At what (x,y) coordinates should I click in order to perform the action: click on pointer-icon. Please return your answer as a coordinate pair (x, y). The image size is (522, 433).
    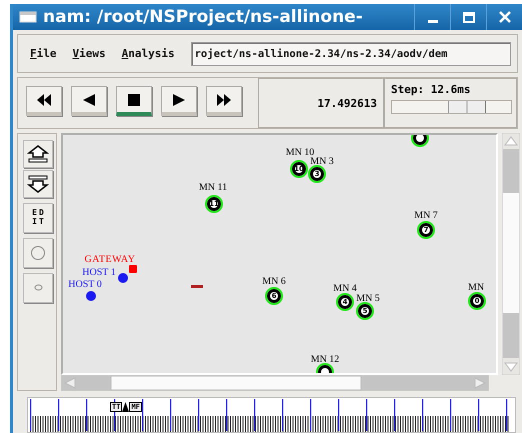
    Looking at the image, I should click on (126, 407).